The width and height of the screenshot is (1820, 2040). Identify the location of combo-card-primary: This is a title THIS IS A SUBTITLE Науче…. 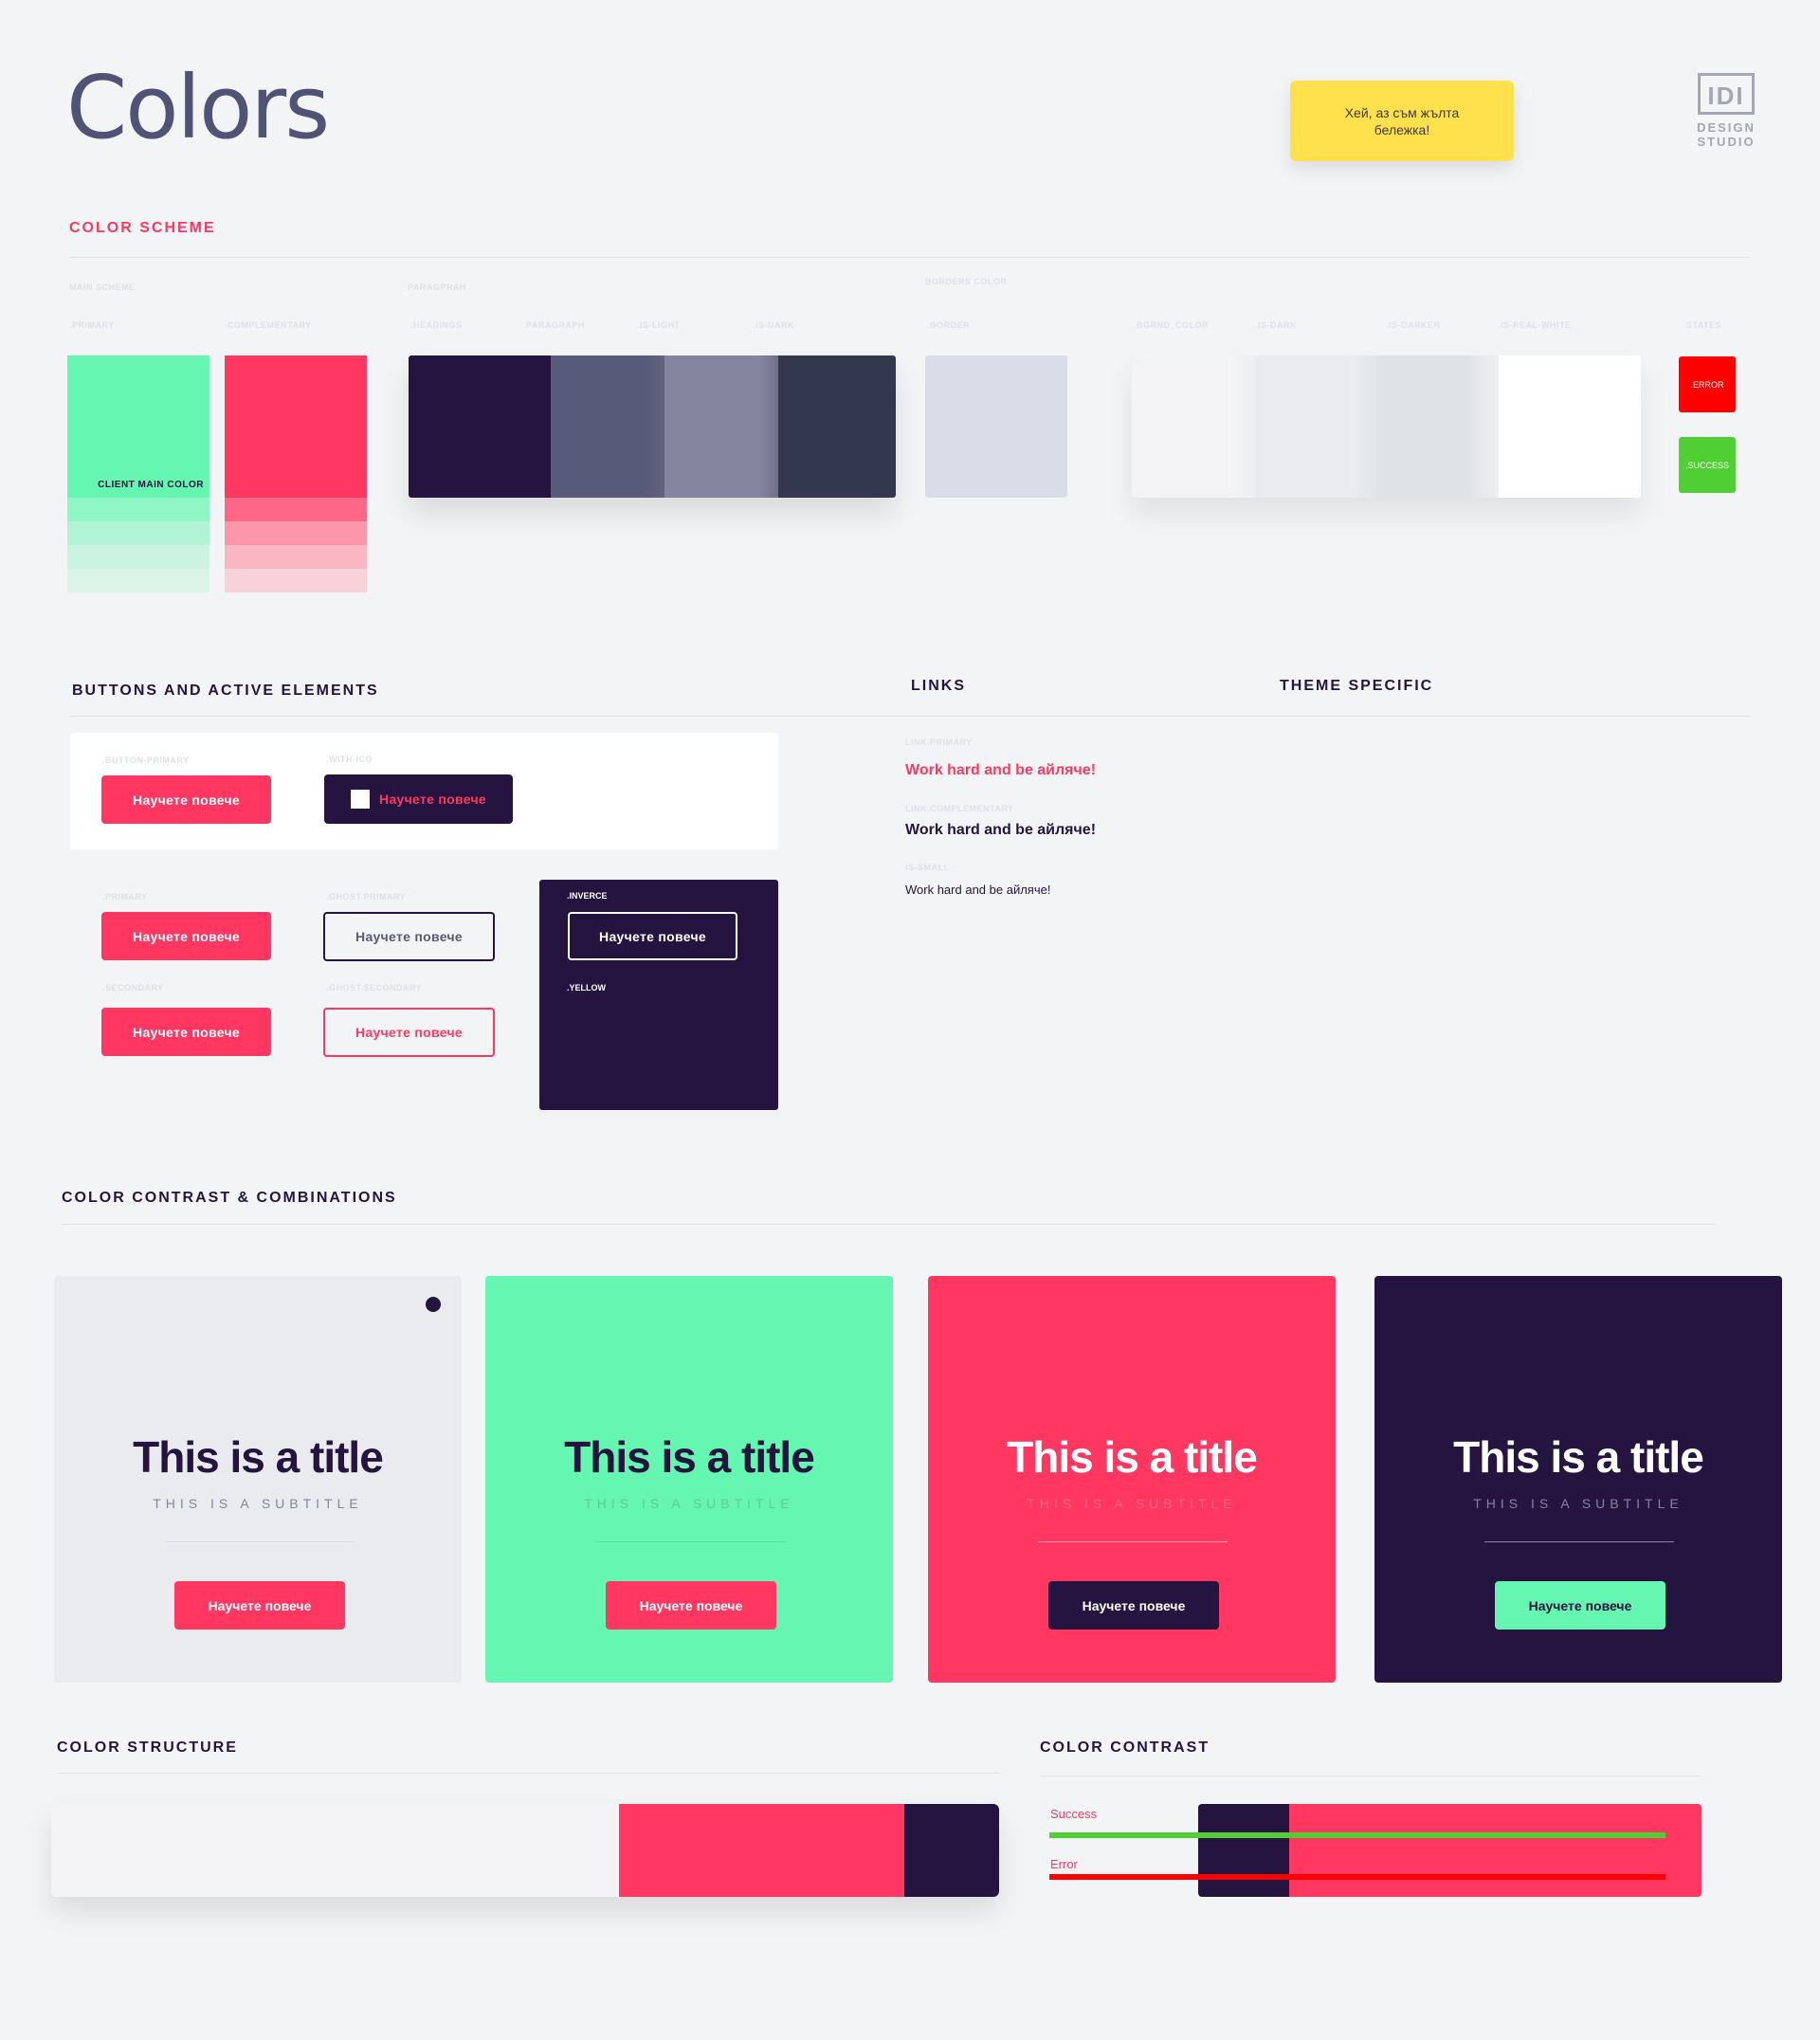
(689, 1479).